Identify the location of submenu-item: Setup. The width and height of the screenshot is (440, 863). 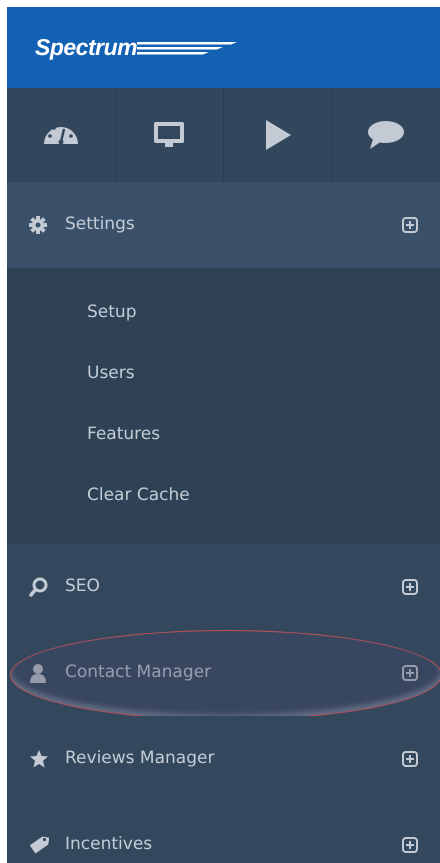
(223, 312).